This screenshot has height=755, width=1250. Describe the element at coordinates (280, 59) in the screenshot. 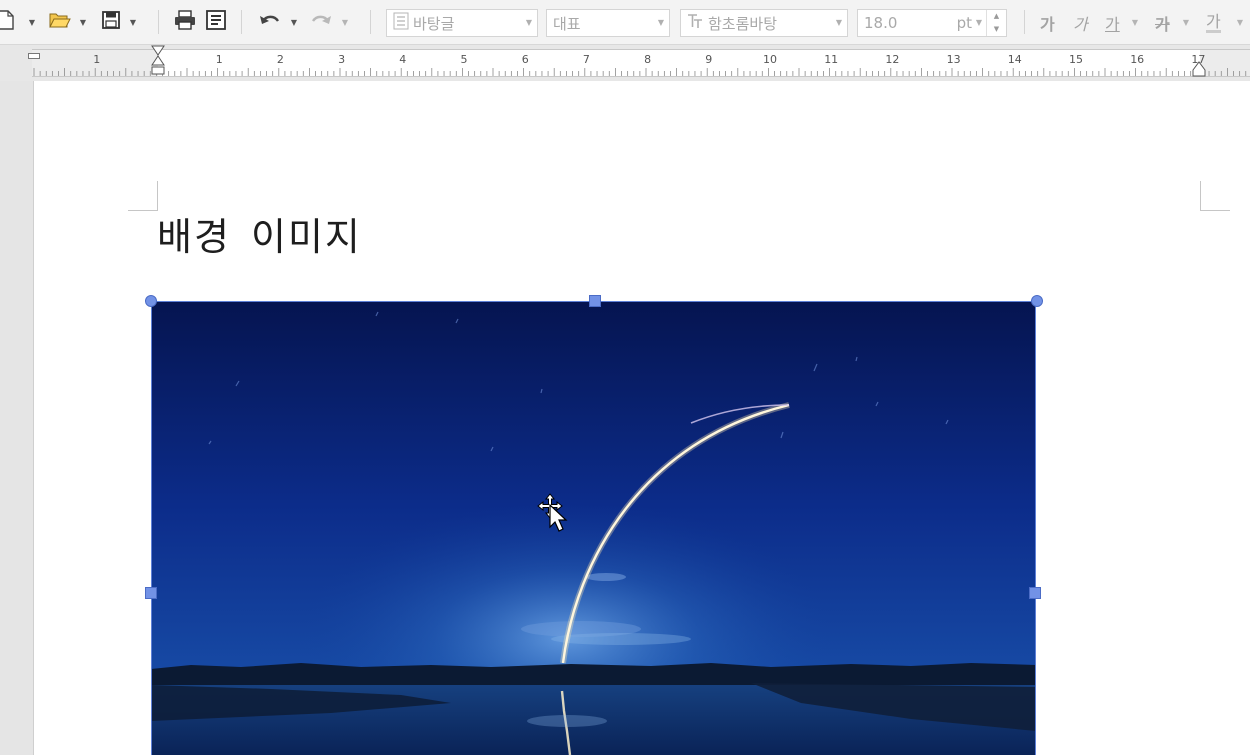

I see `ruler-label: 2` at that location.